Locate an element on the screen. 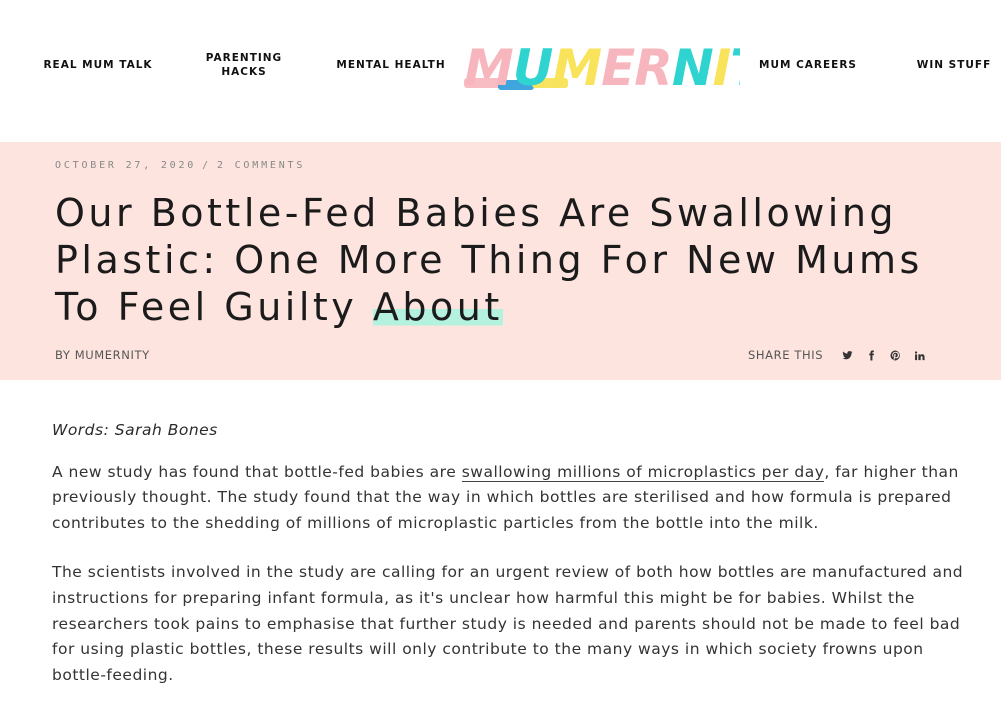 The height and width of the screenshot is (705, 1001). byline: BY MUMERNITY is located at coordinates (102, 355).